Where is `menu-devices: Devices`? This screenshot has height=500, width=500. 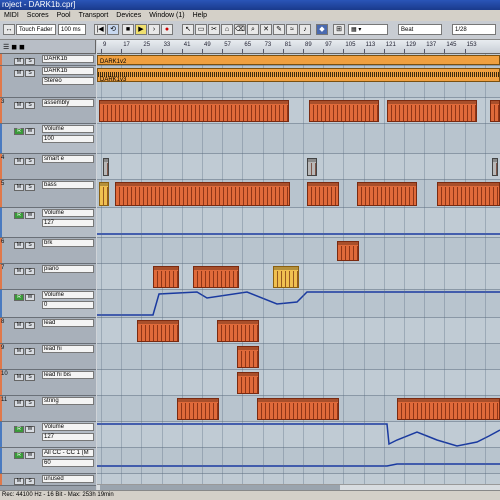
menu-devices: Devices is located at coordinates (128, 15).